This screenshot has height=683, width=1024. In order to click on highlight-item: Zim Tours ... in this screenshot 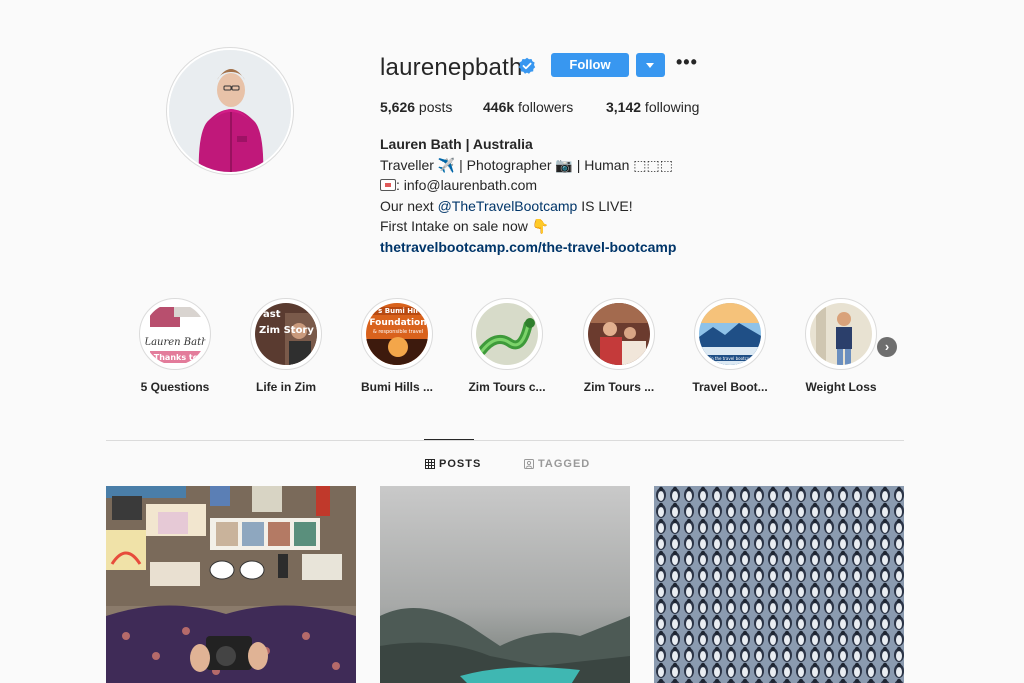, I will do `click(619, 346)`.